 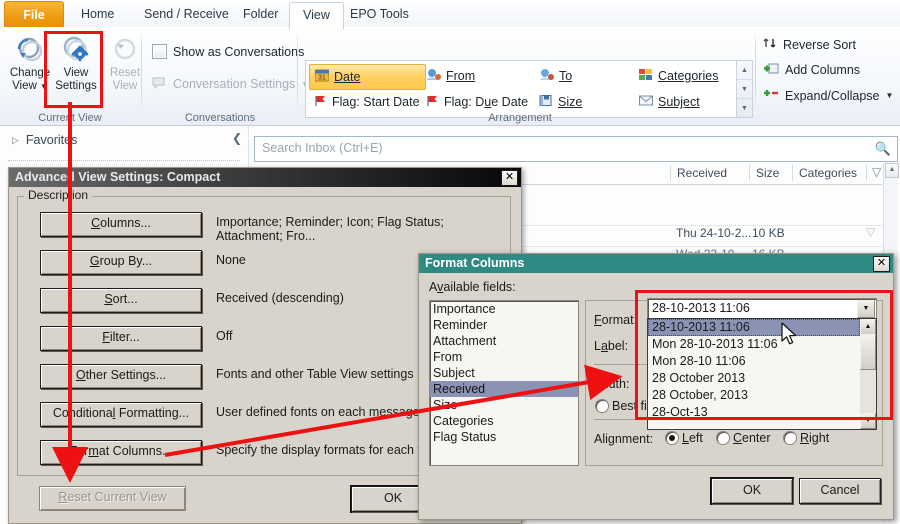 I want to click on expand-collapse-label: Expand/Collapse, so click(x=832, y=95).